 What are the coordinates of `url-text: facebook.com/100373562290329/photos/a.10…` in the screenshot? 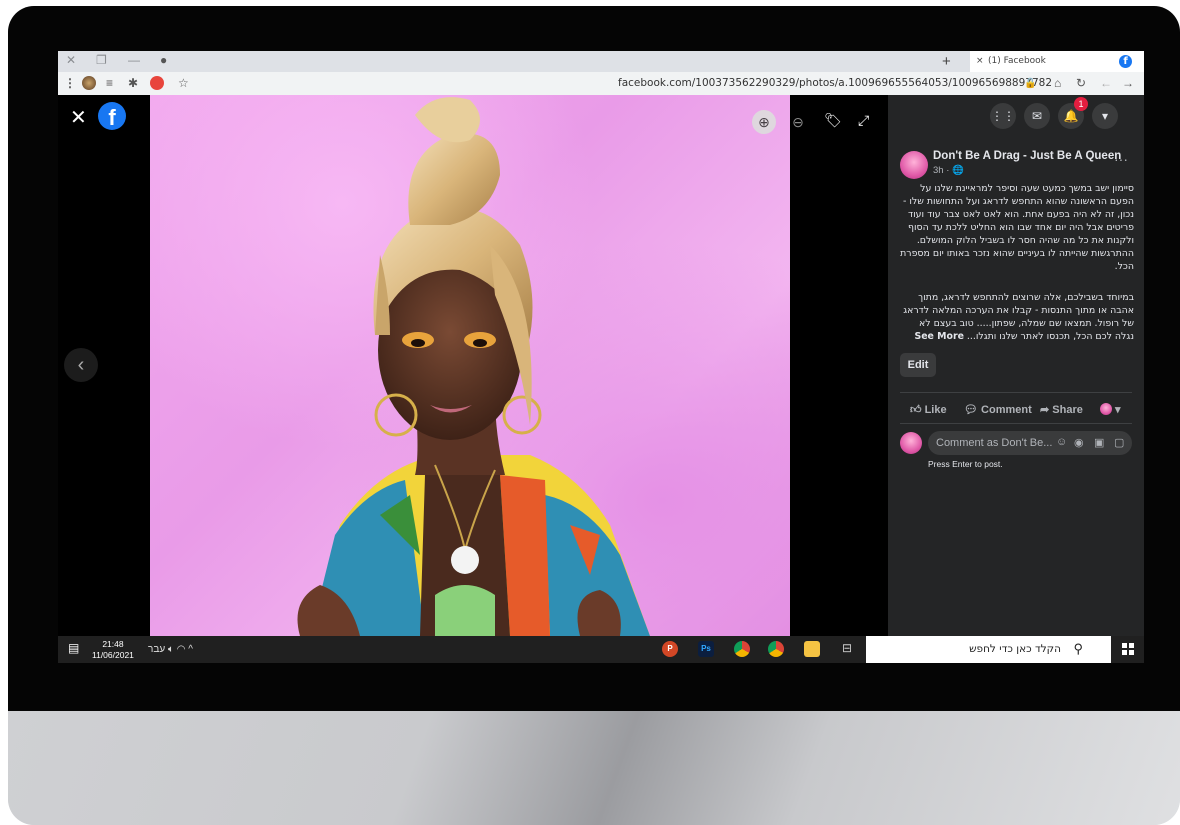 It's located at (835, 83).